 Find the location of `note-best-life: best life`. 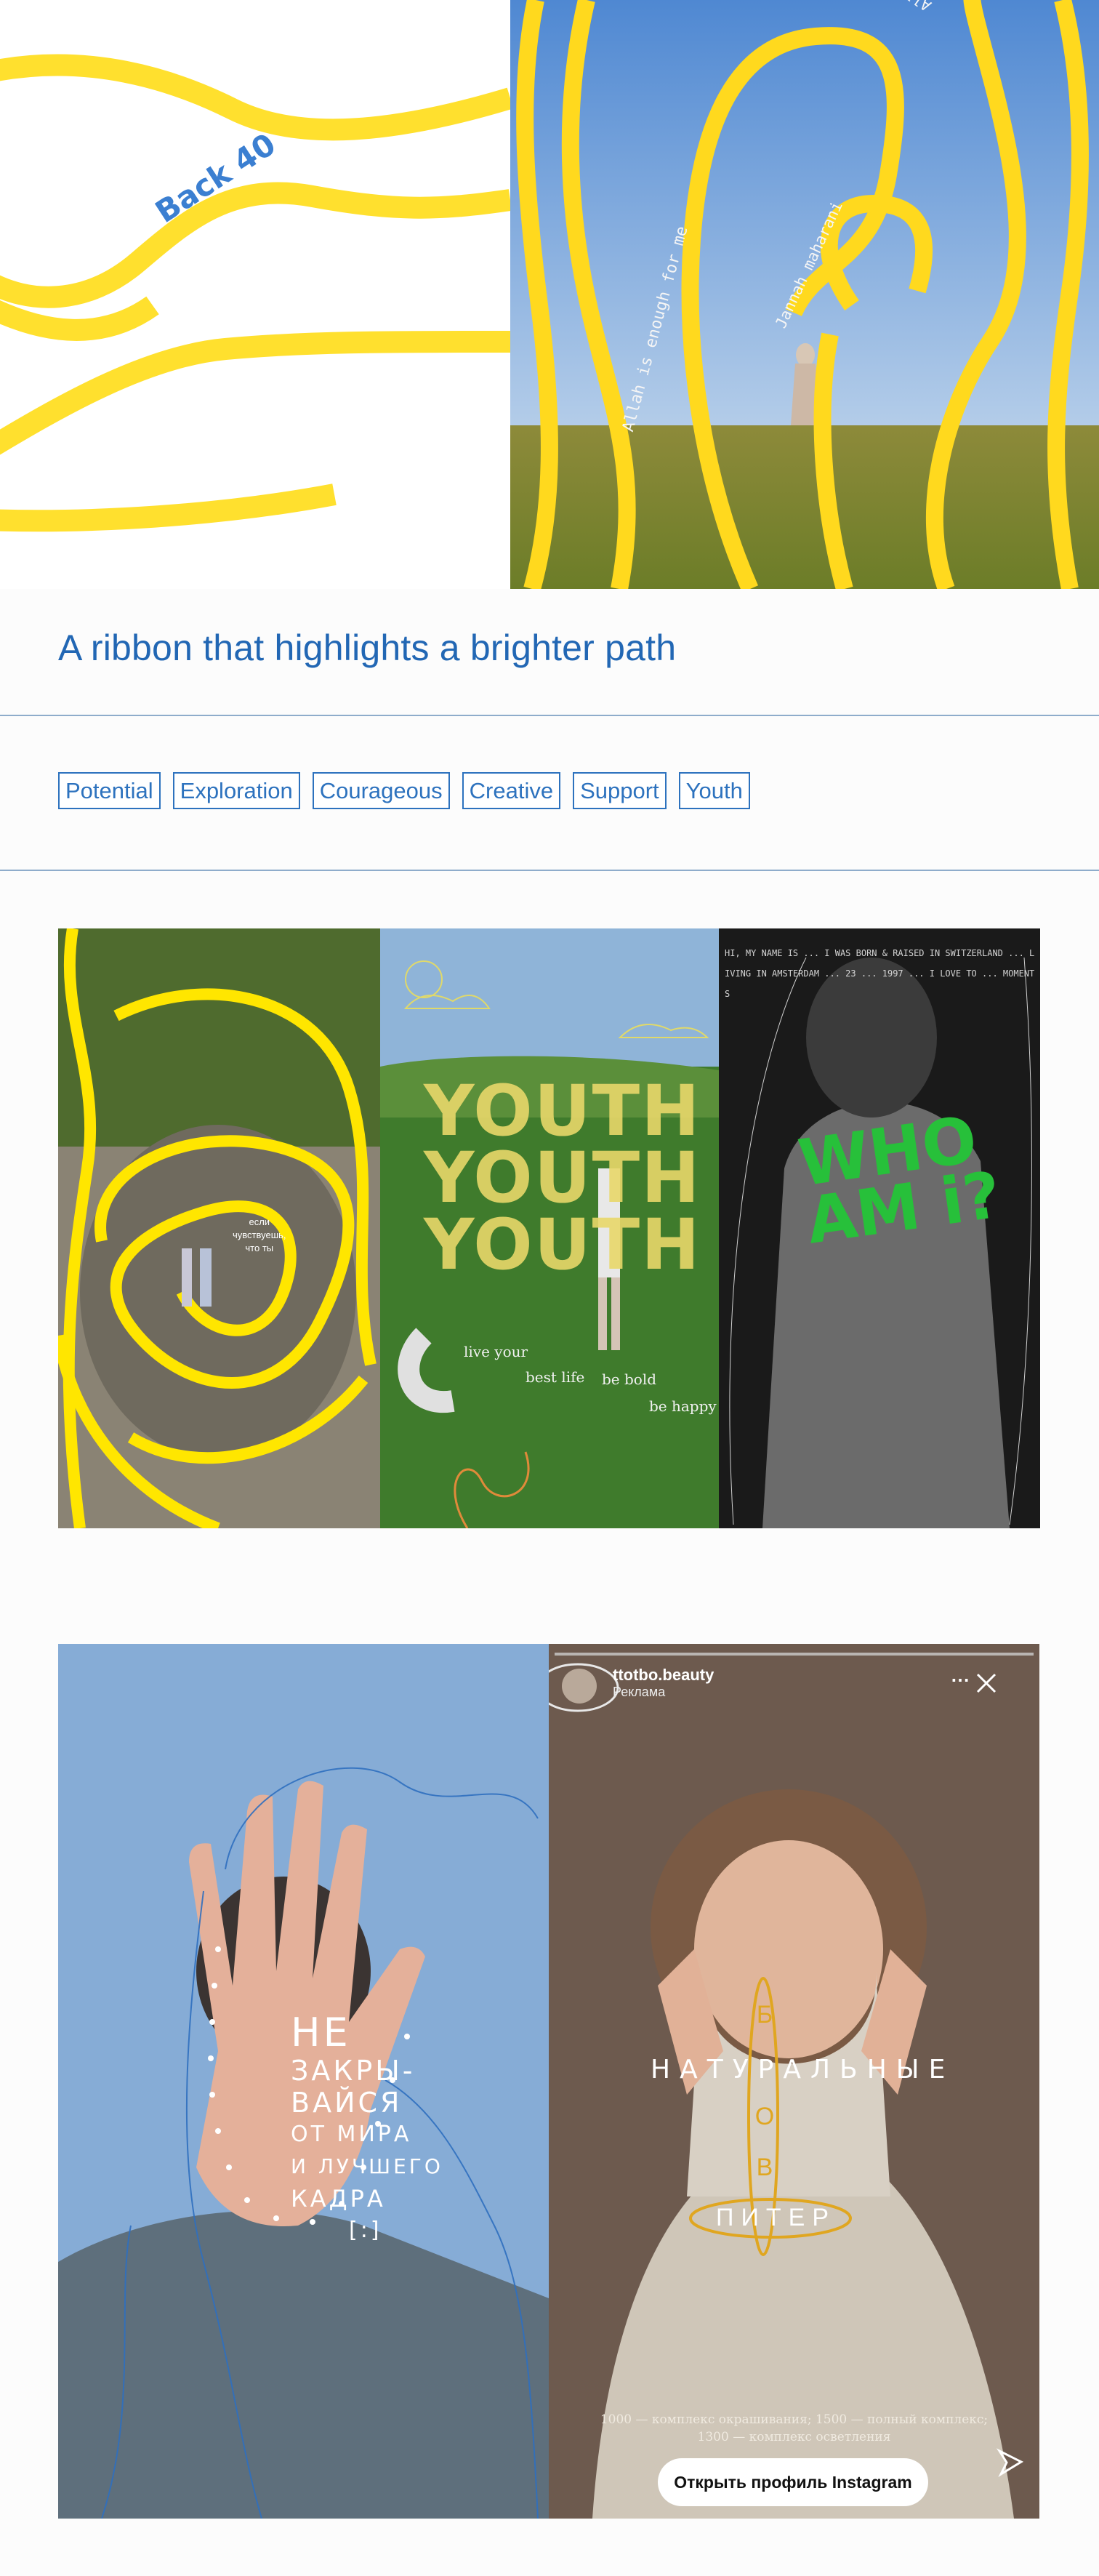

note-best-life: best life is located at coordinates (555, 1377).